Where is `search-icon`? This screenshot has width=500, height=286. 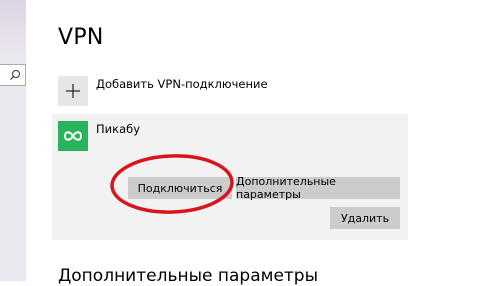 search-icon is located at coordinates (15, 75).